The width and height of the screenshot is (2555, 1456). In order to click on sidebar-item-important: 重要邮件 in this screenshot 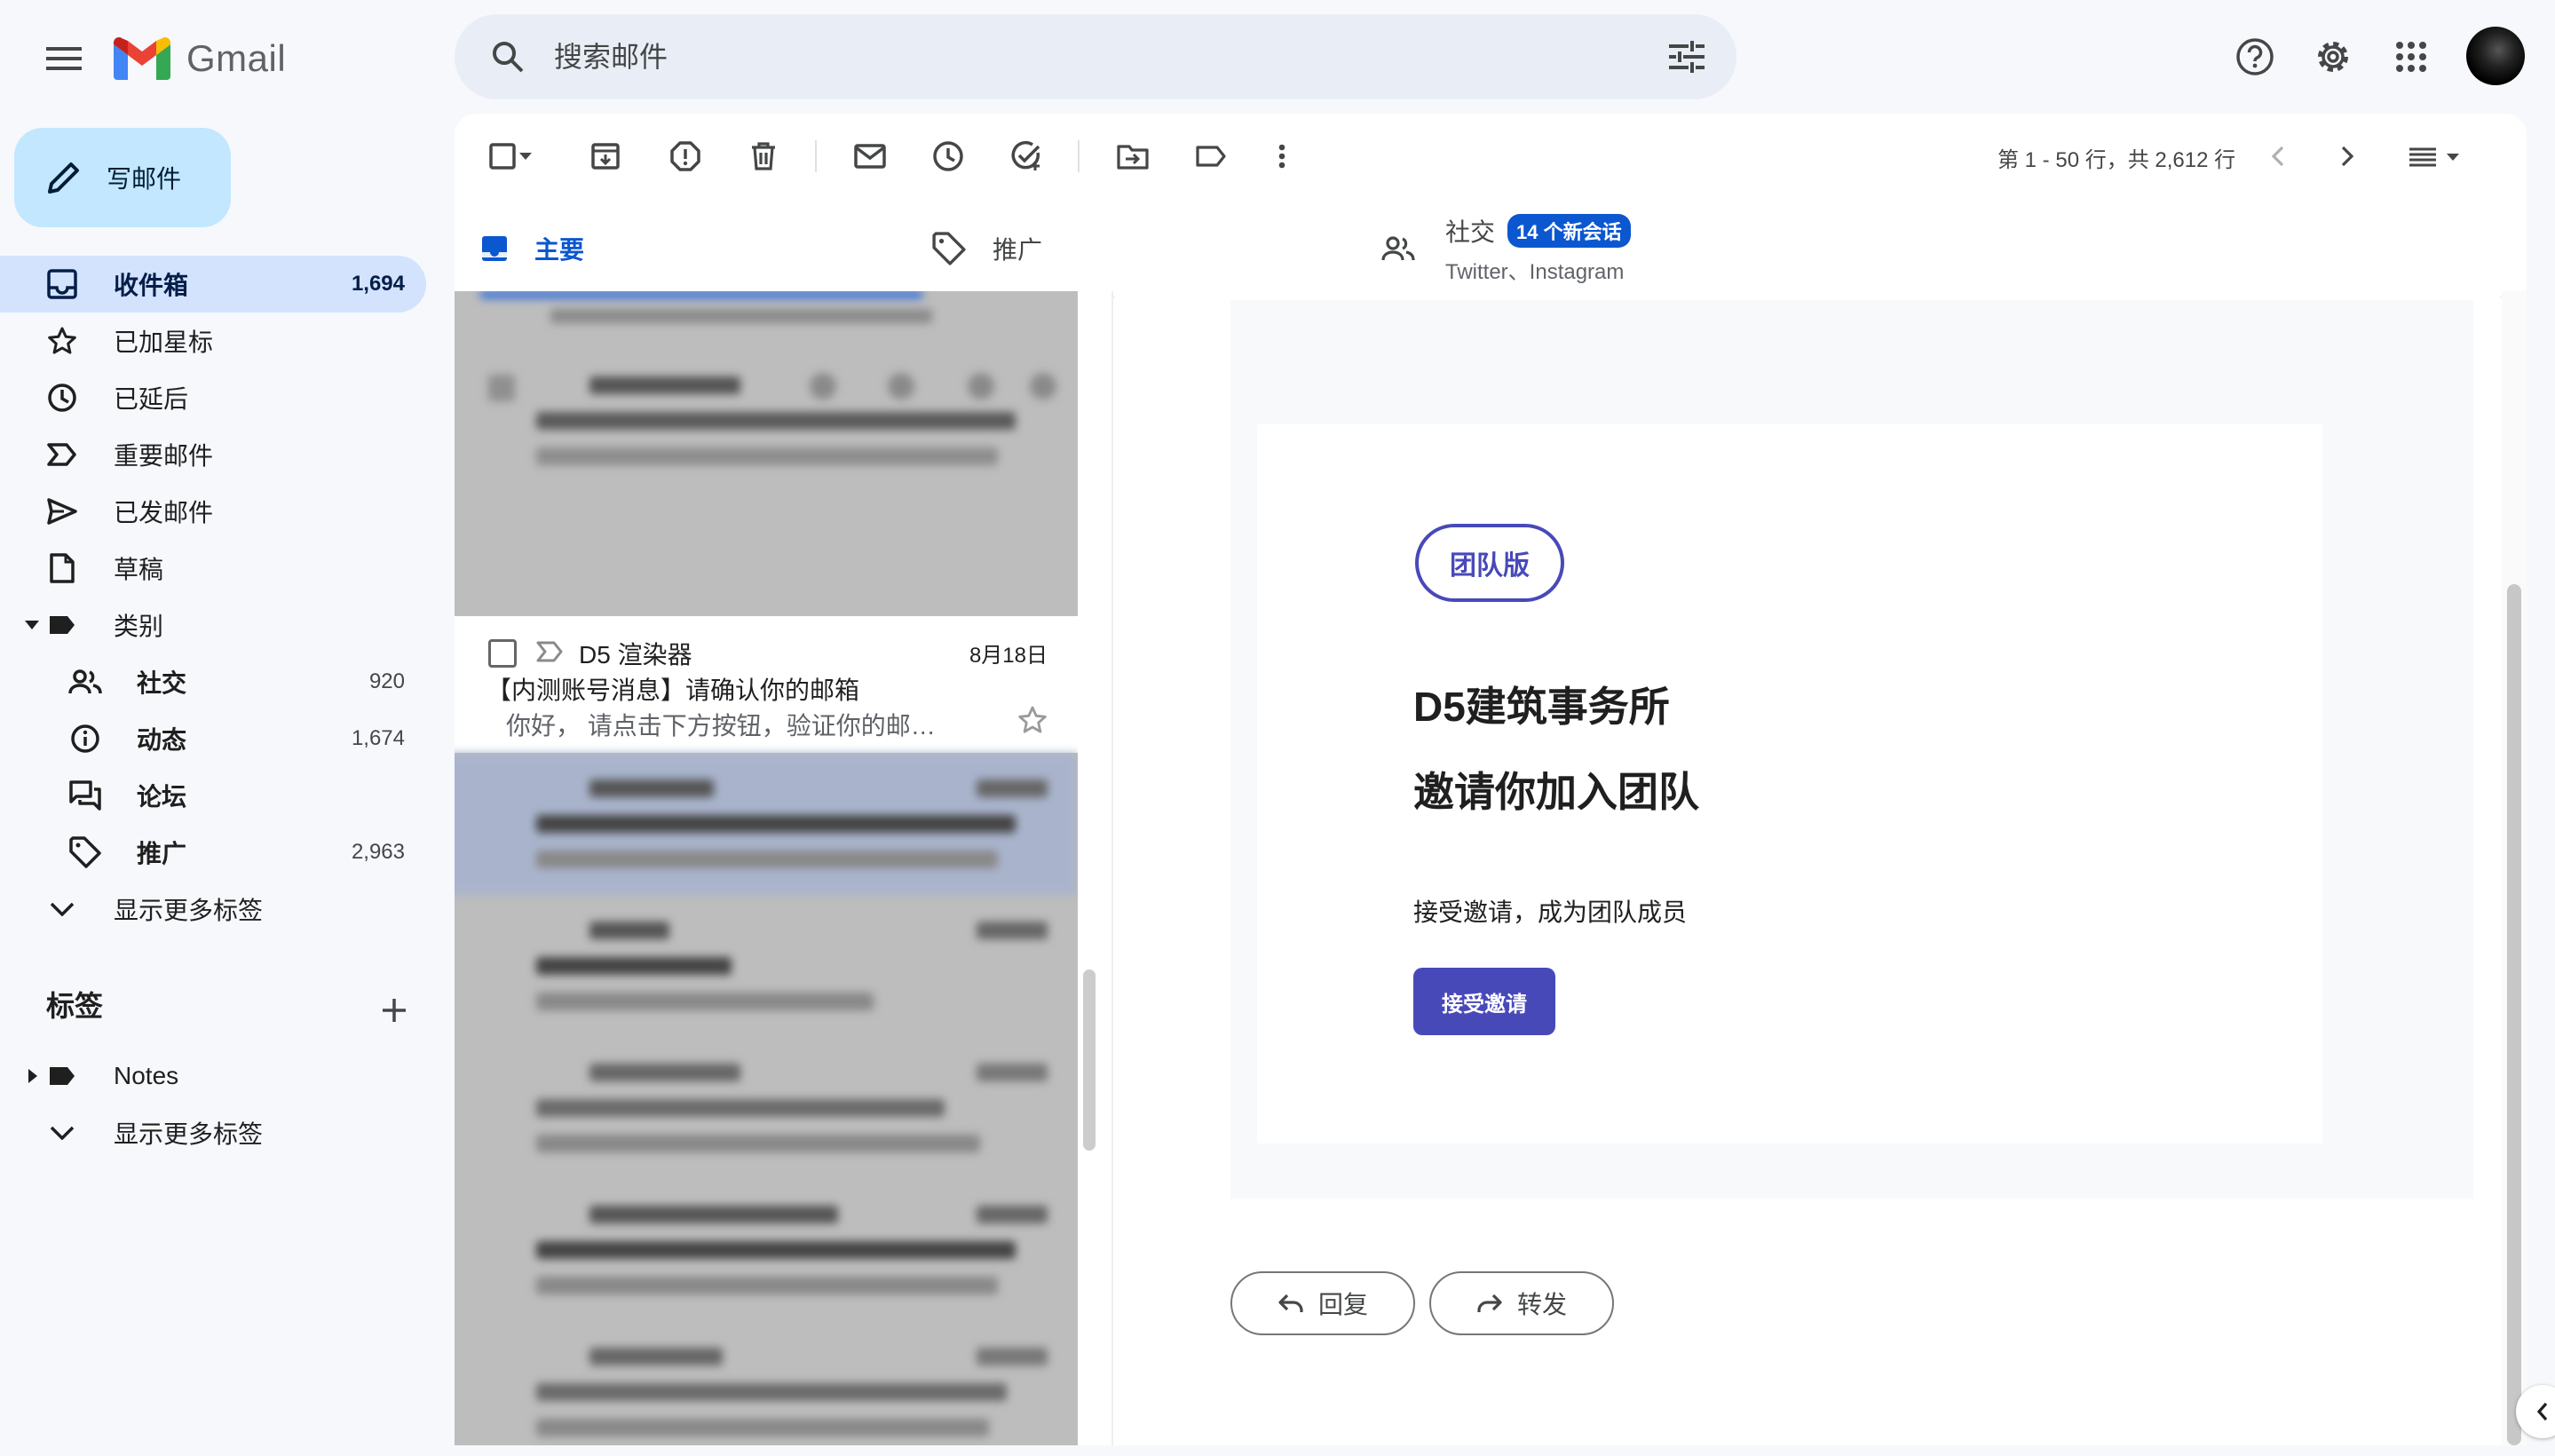, I will do `click(213, 454)`.